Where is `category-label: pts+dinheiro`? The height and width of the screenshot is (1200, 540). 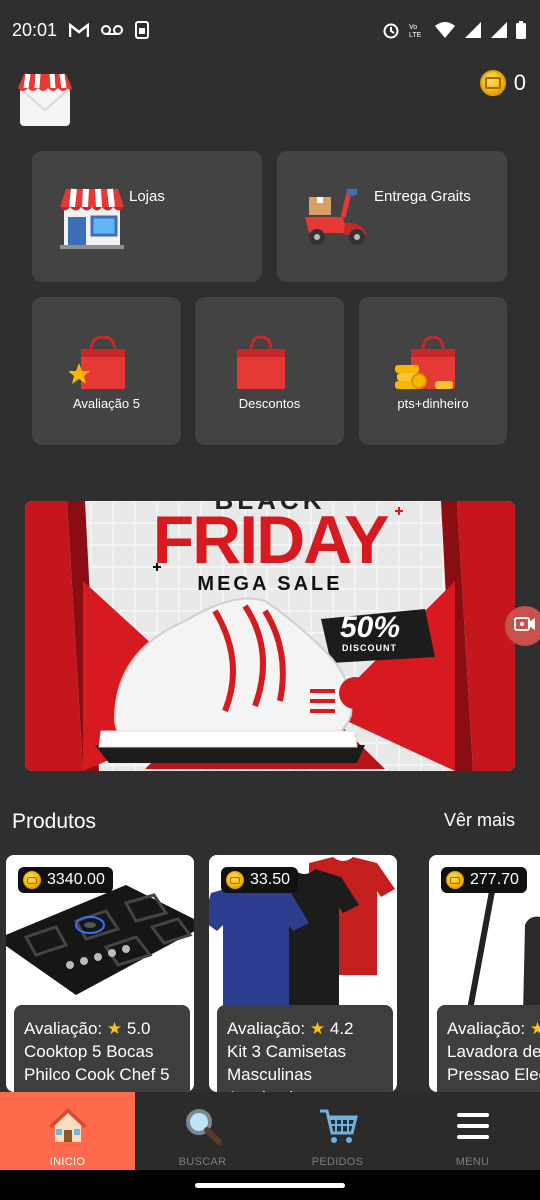 category-label: pts+dinheiro is located at coordinates (433, 403).